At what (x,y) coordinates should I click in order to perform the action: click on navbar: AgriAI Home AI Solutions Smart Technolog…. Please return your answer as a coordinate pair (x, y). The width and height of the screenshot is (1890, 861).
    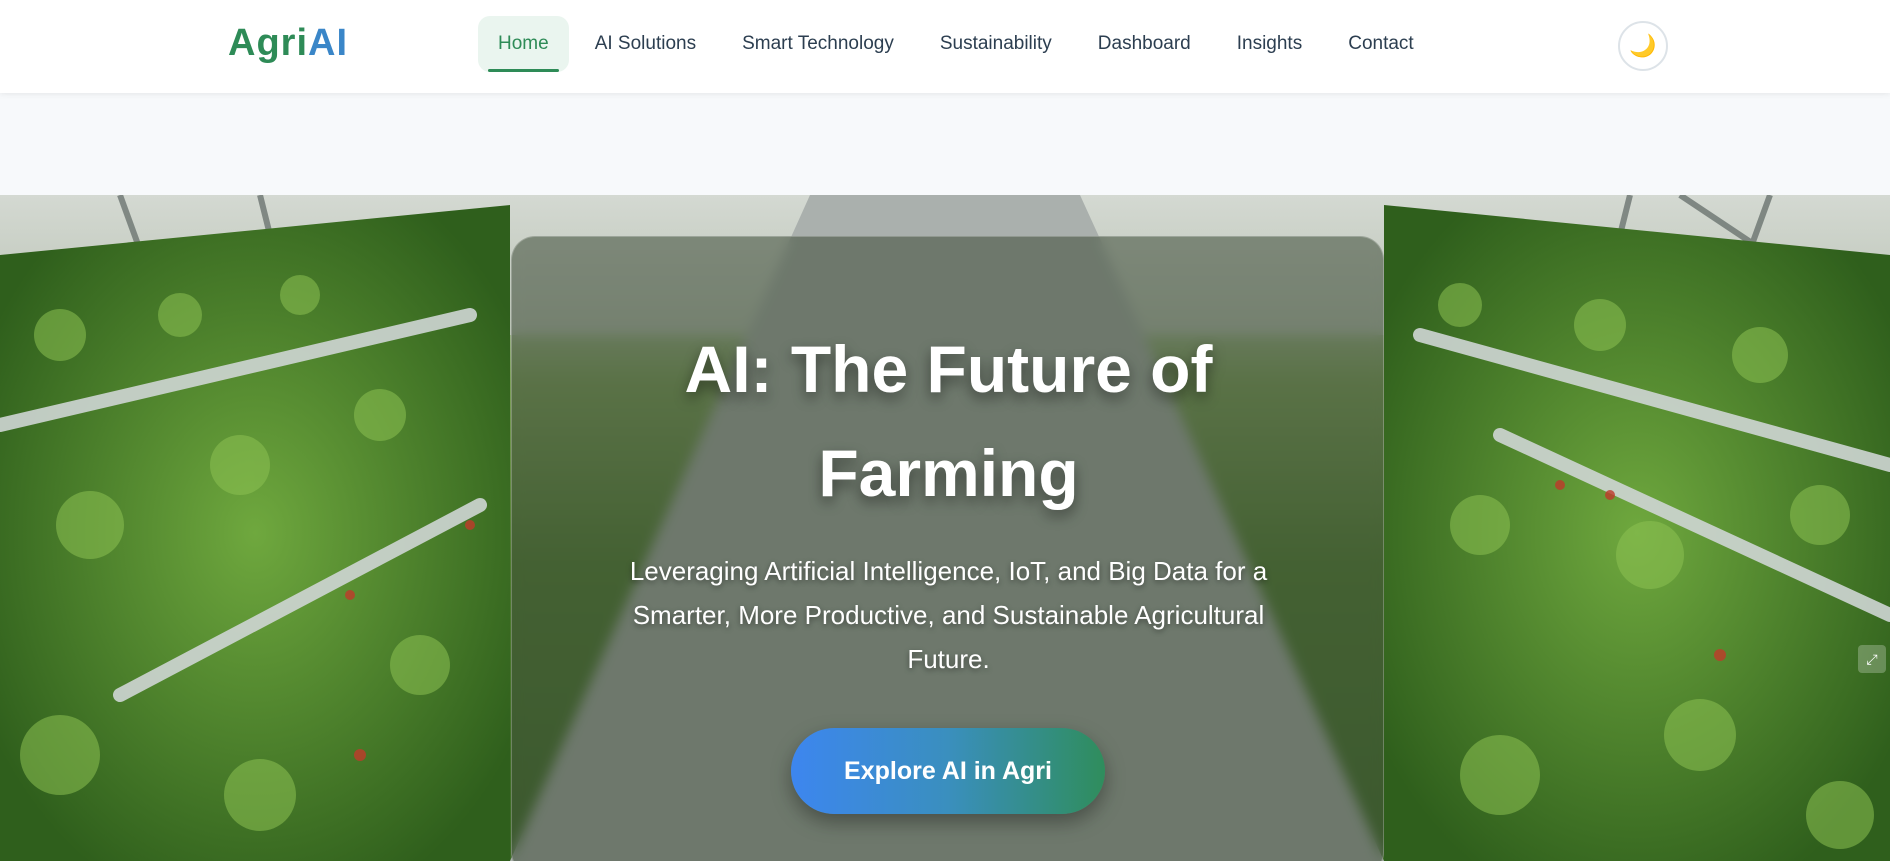
    Looking at the image, I should click on (945, 46).